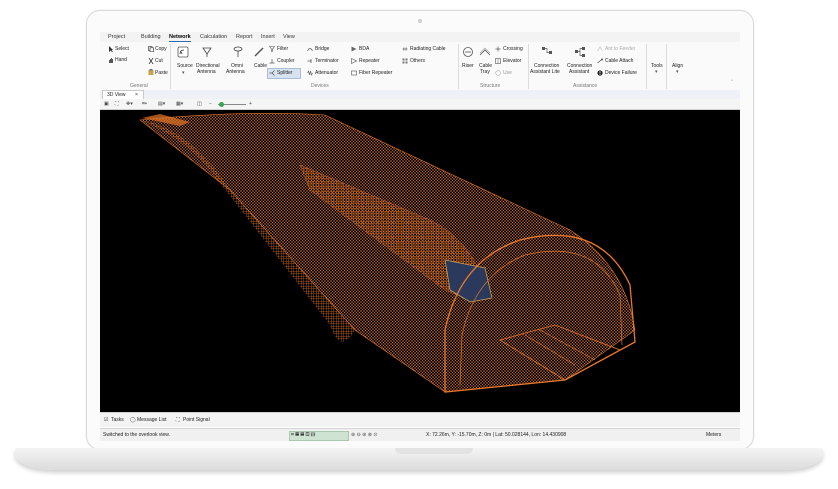 This screenshot has height=489, width=838. Describe the element at coordinates (322, 49) in the screenshot. I see `bridge-button: Bridge` at that location.